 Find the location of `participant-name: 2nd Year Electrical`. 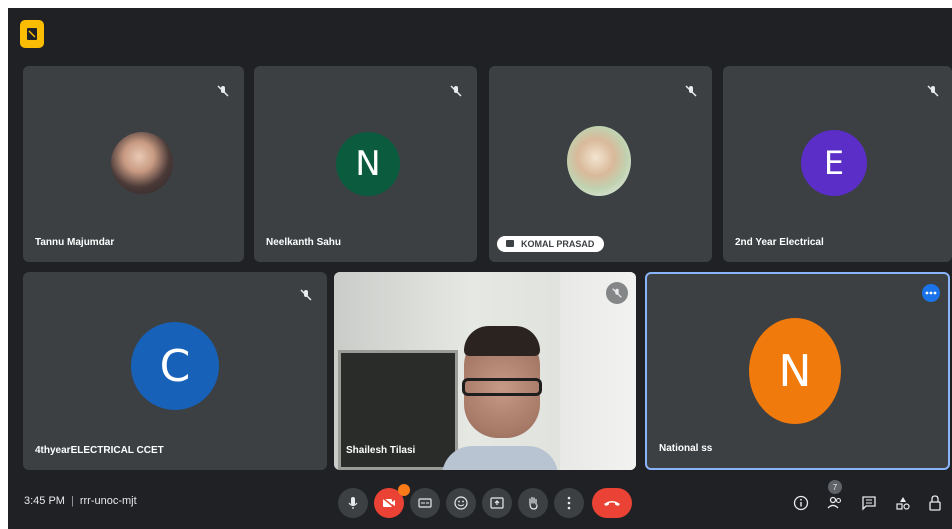

participant-name: 2nd Year Electrical is located at coordinates (779, 242).